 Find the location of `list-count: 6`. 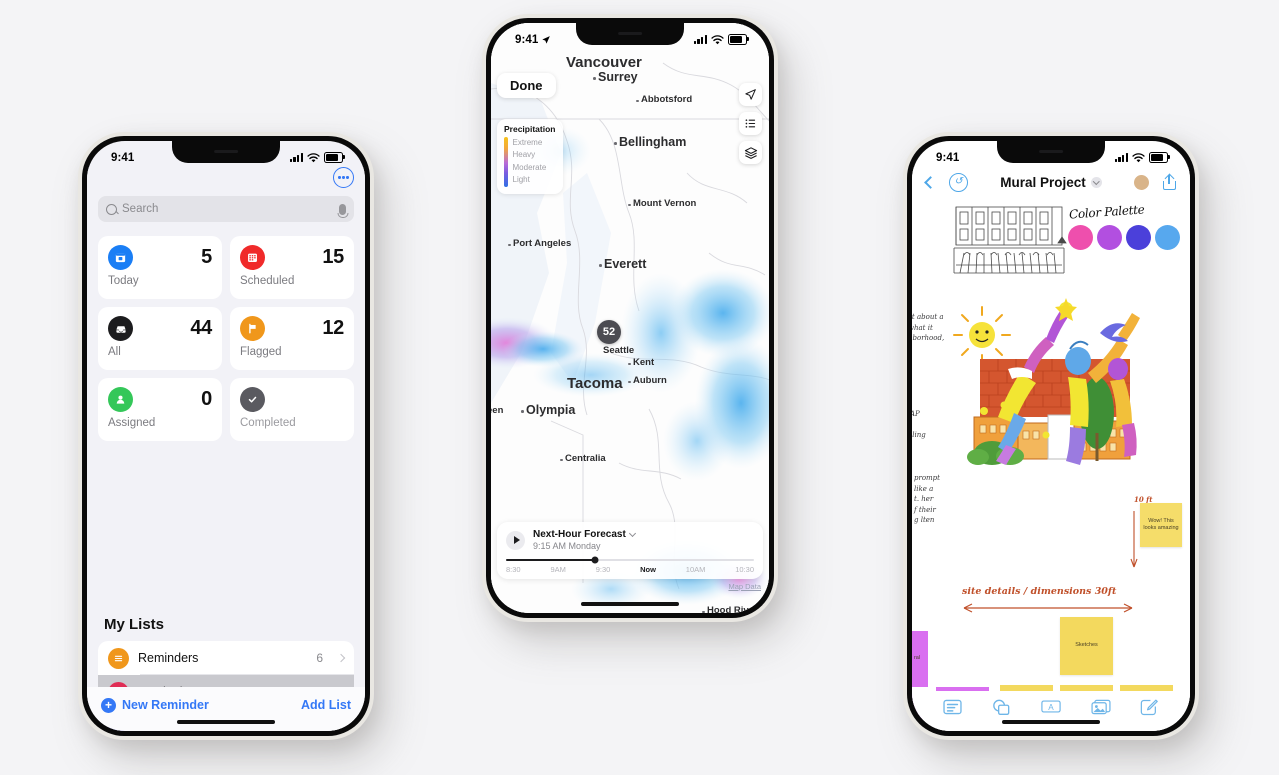

list-count: 6 is located at coordinates (319, 658).